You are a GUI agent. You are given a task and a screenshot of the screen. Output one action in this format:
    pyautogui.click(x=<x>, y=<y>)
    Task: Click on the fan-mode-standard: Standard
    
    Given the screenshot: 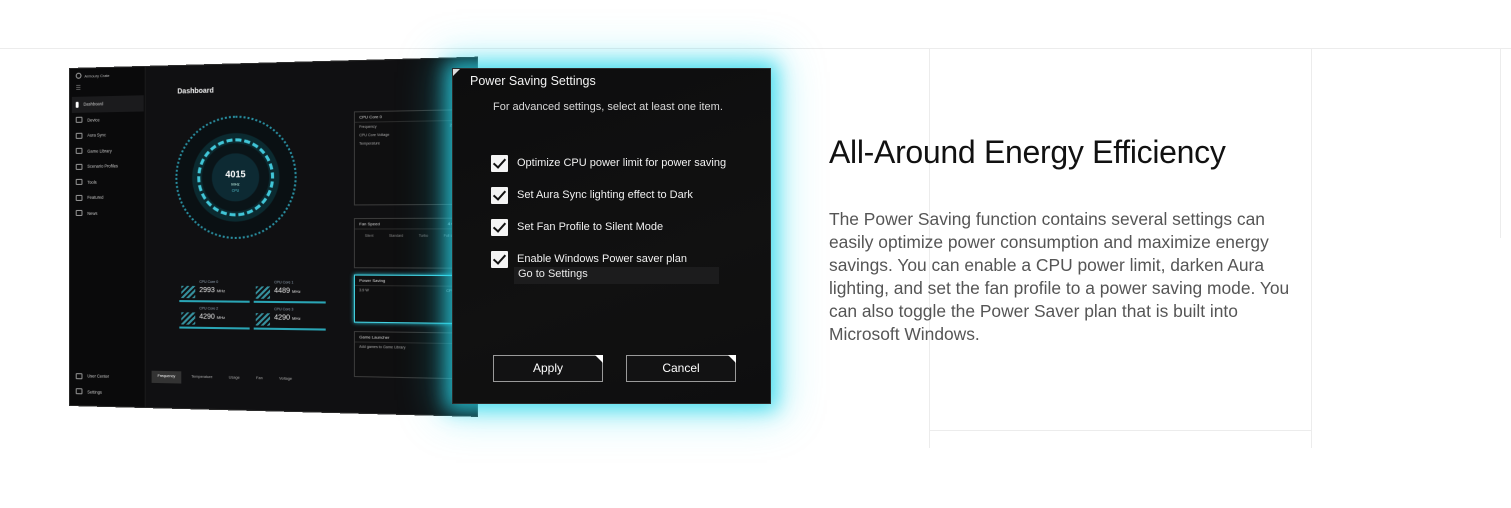 What is the action you would take?
    pyautogui.click(x=396, y=236)
    